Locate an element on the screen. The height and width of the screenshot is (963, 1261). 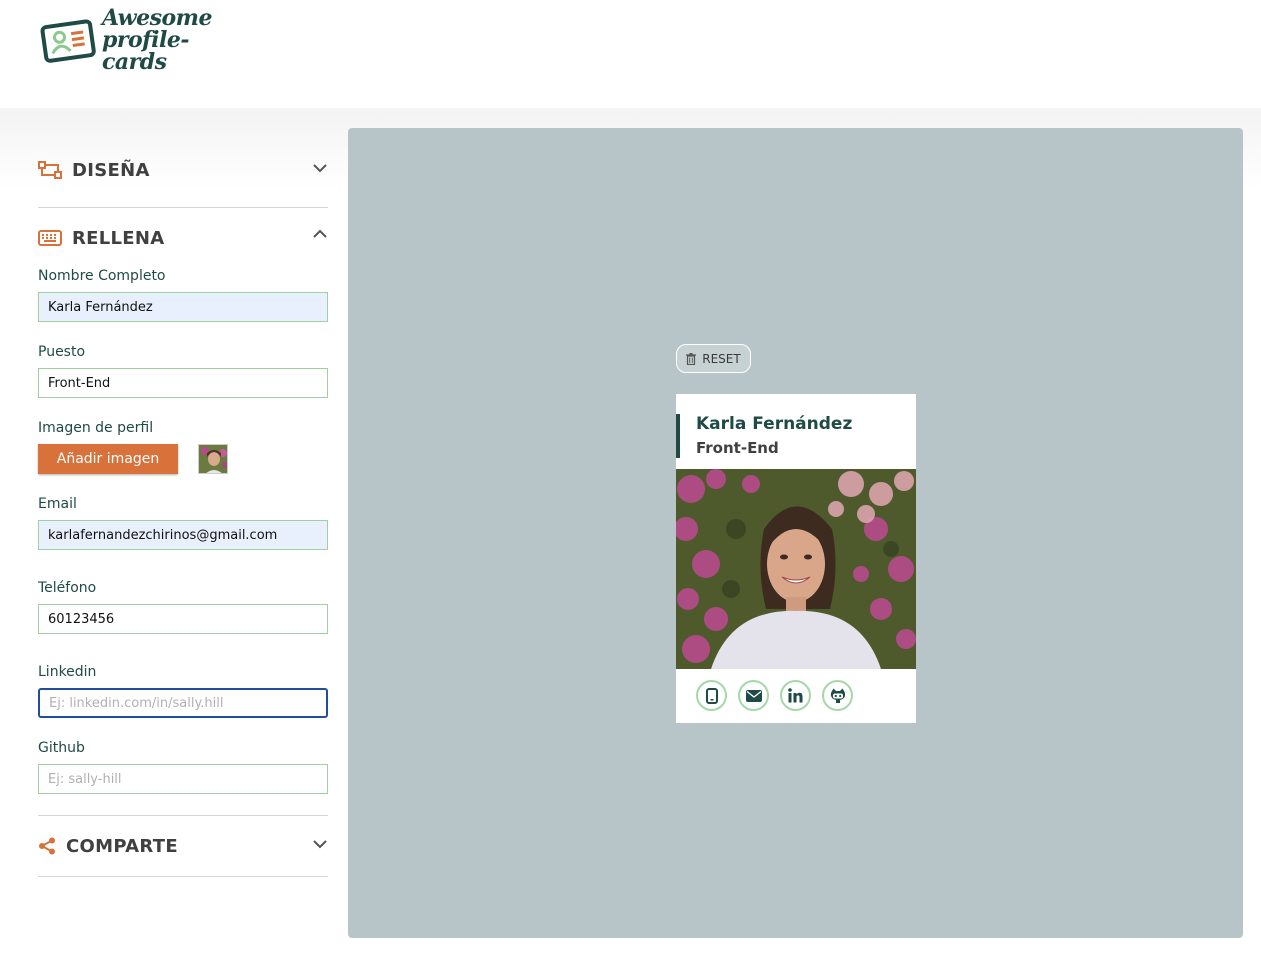
field-name: Nombre Completo is located at coordinates (183, 295).